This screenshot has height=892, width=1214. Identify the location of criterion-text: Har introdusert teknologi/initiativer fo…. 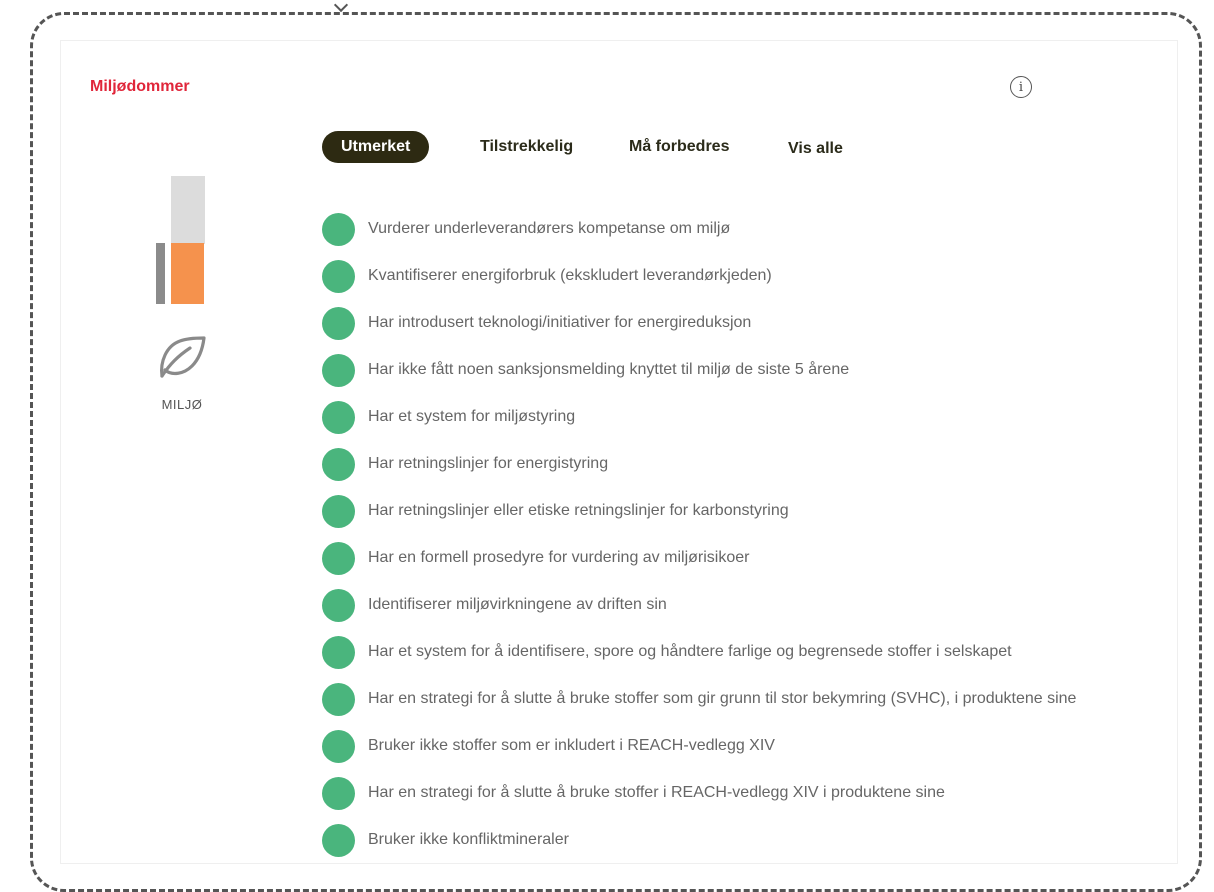
(560, 322).